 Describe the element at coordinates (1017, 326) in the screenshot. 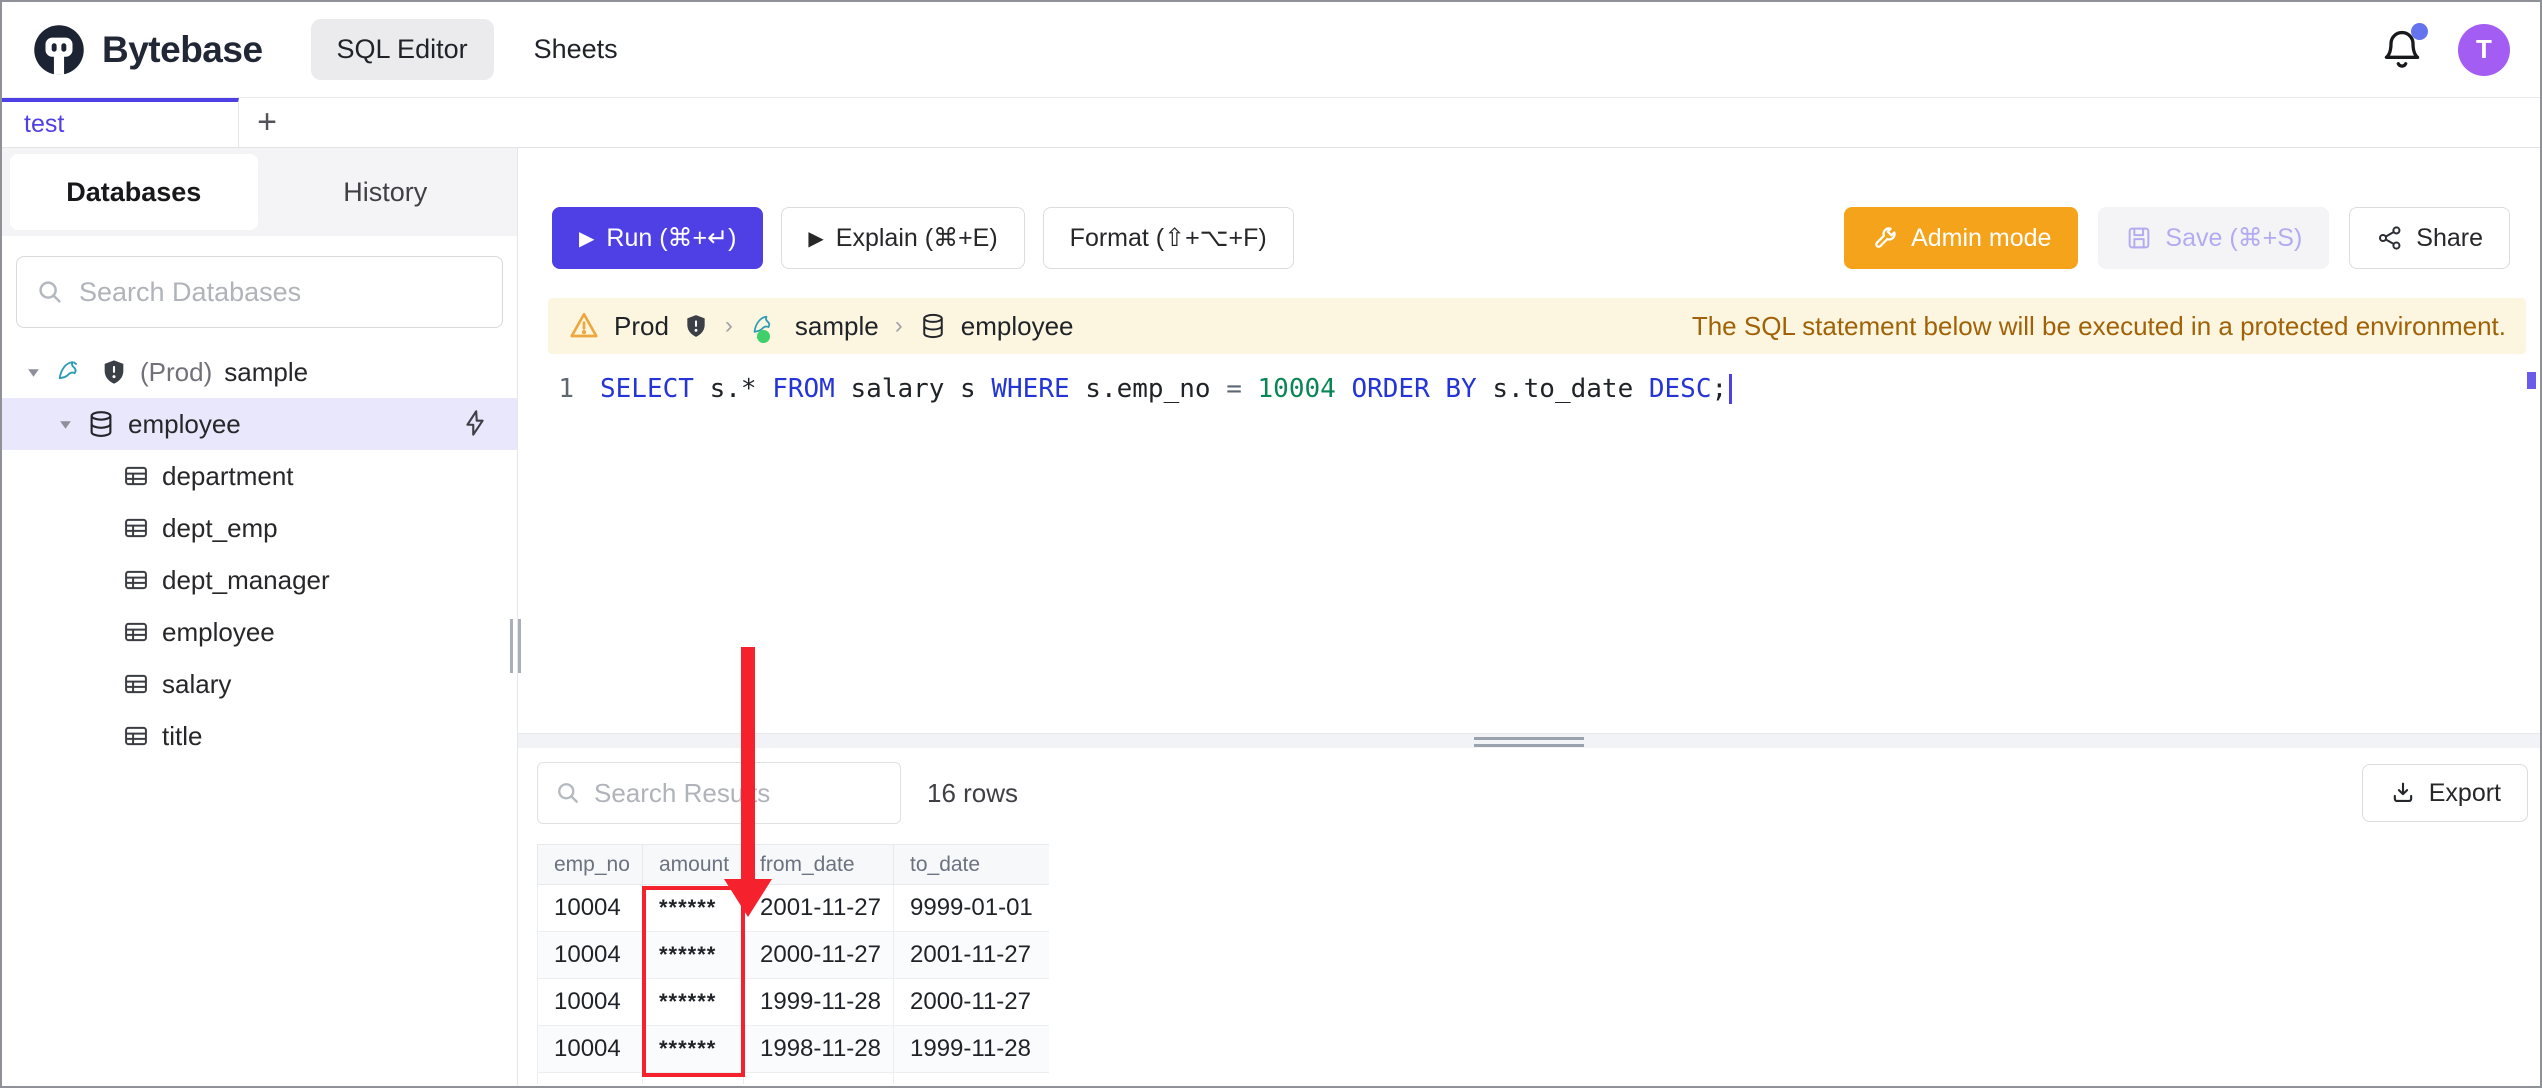

I see `breadcrumb-table: employee` at that location.